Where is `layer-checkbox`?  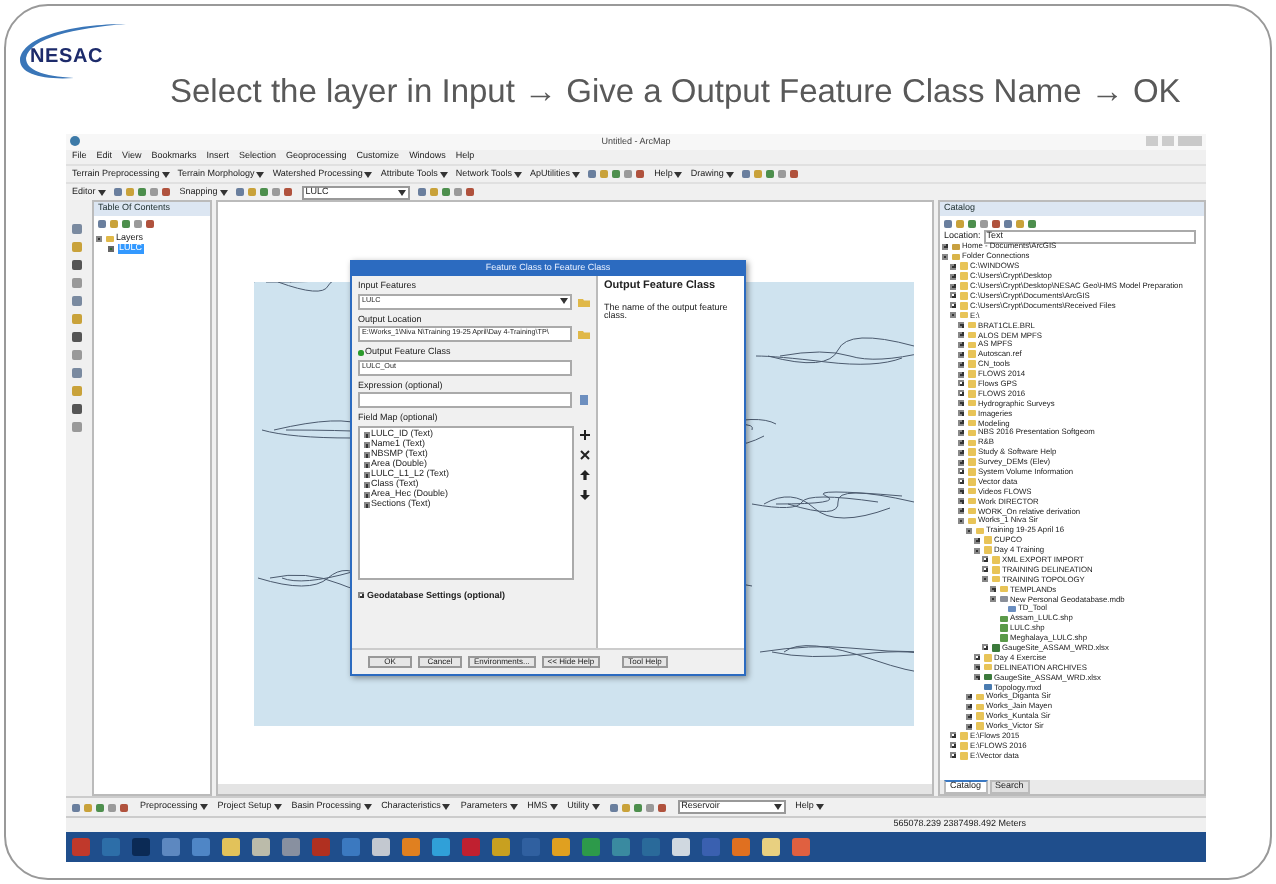
layer-checkbox is located at coordinates (111, 248).